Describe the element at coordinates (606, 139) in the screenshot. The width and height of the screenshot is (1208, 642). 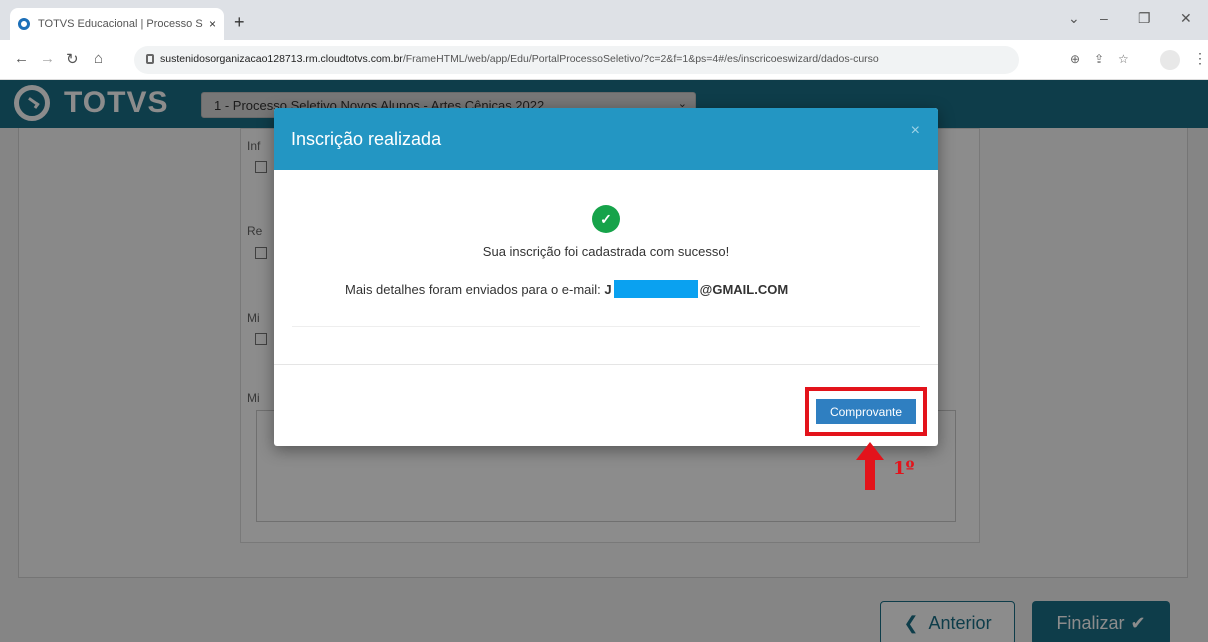
I see `modal-header: Inscrição realizada ×` at that location.